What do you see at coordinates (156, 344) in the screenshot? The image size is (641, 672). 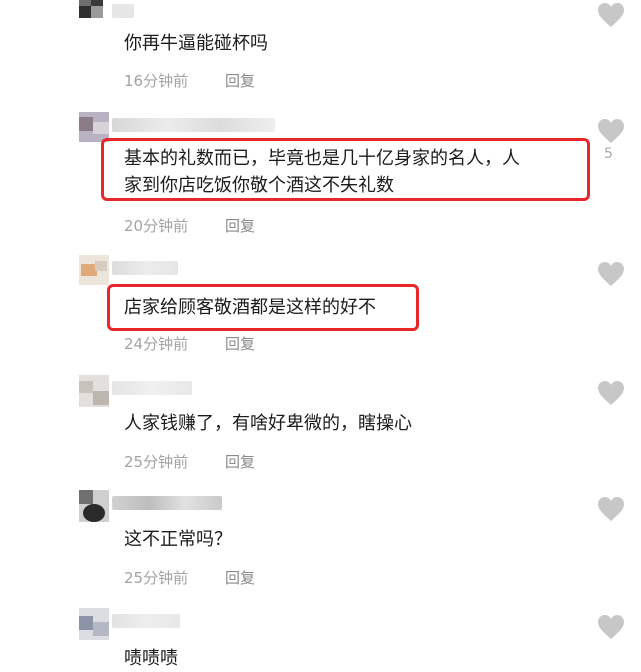 I see `comment-time: 24分钟前` at bounding box center [156, 344].